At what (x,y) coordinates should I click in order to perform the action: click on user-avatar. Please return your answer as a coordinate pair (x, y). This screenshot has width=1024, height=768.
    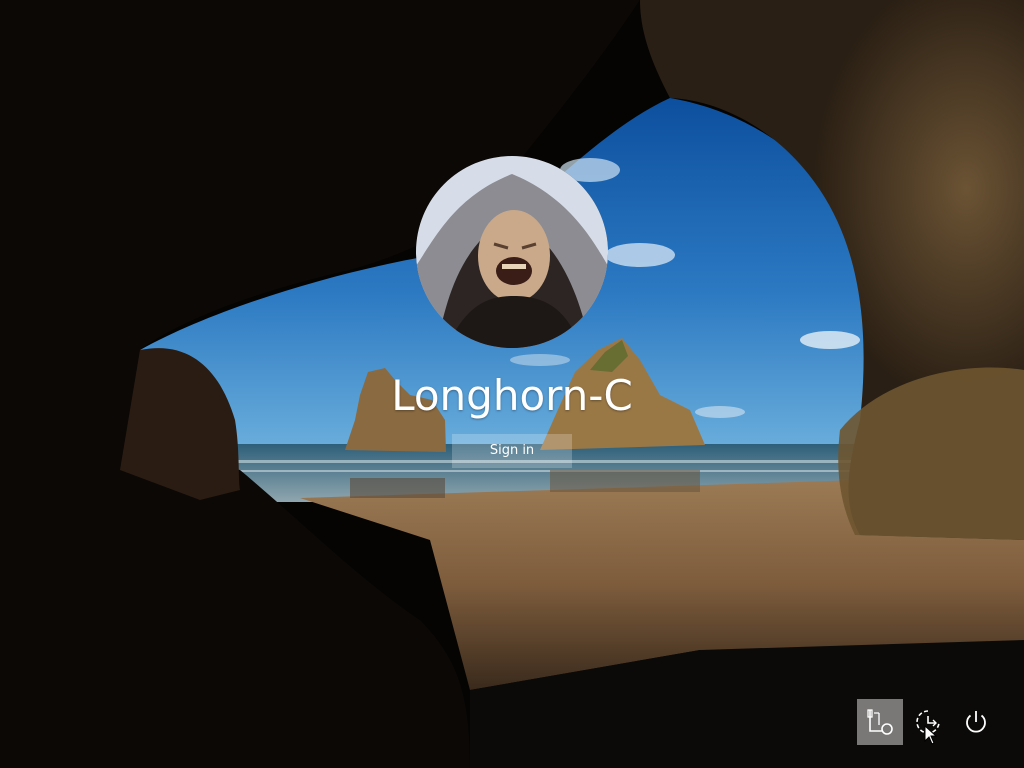
    Looking at the image, I should click on (512, 252).